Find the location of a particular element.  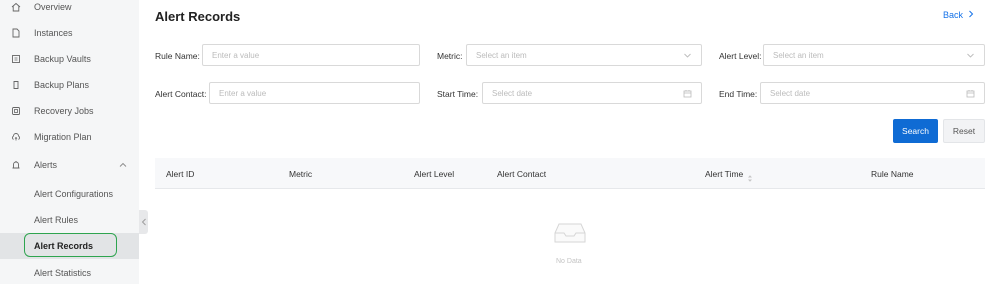

column-header-alert-level: Alert Level is located at coordinates (434, 174).